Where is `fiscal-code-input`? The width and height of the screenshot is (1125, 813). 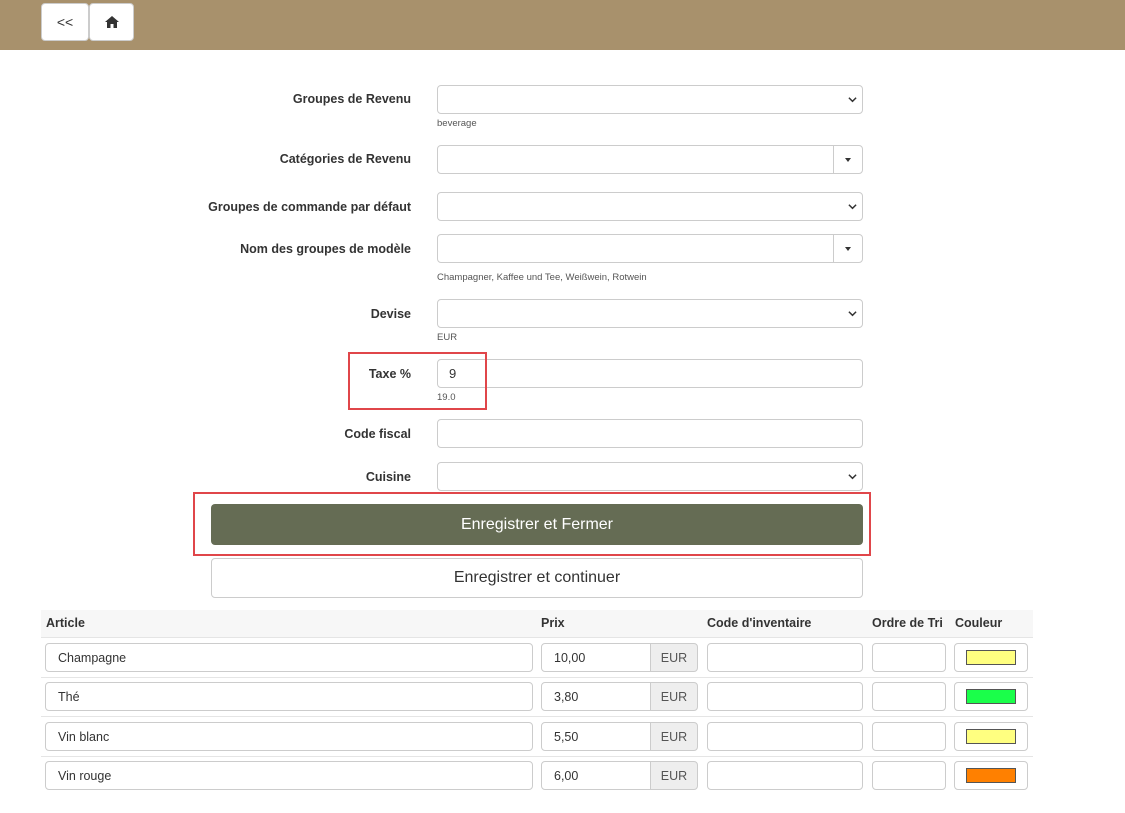
fiscal-code-input is located at coordinates (650, 433).